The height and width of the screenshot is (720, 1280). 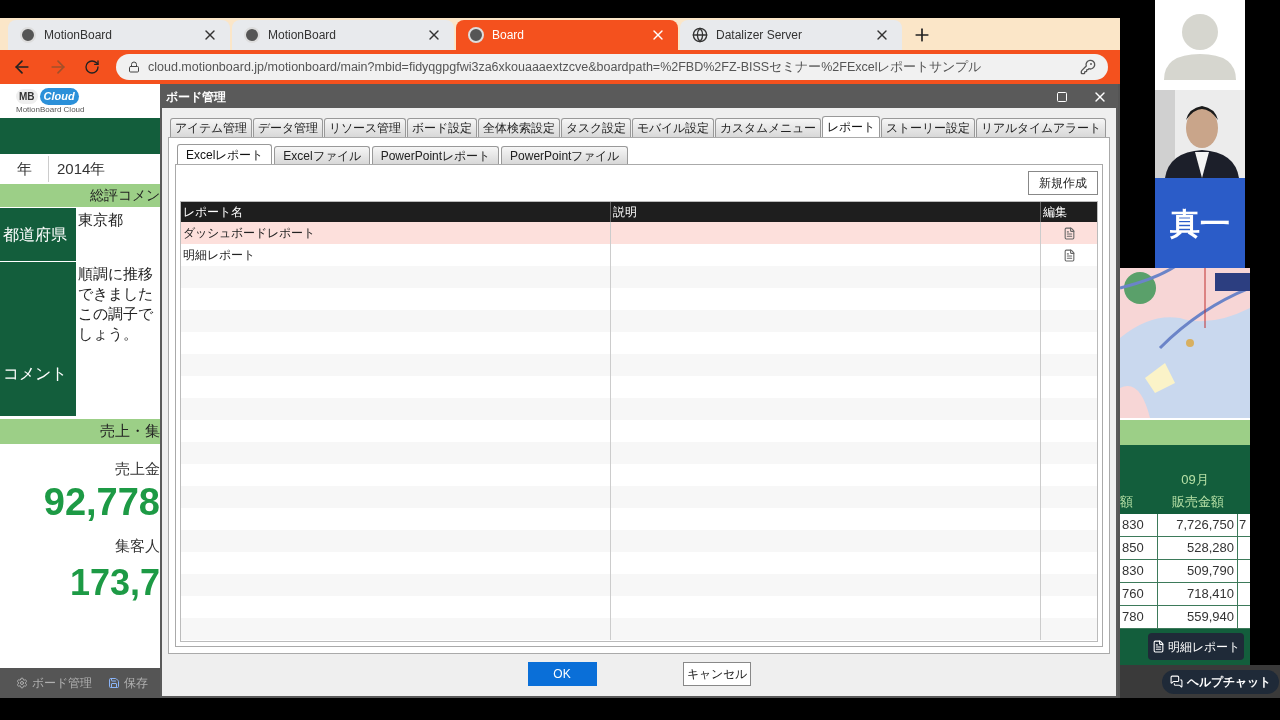 I want to click on lock-icon, so click(x=134, y=67).